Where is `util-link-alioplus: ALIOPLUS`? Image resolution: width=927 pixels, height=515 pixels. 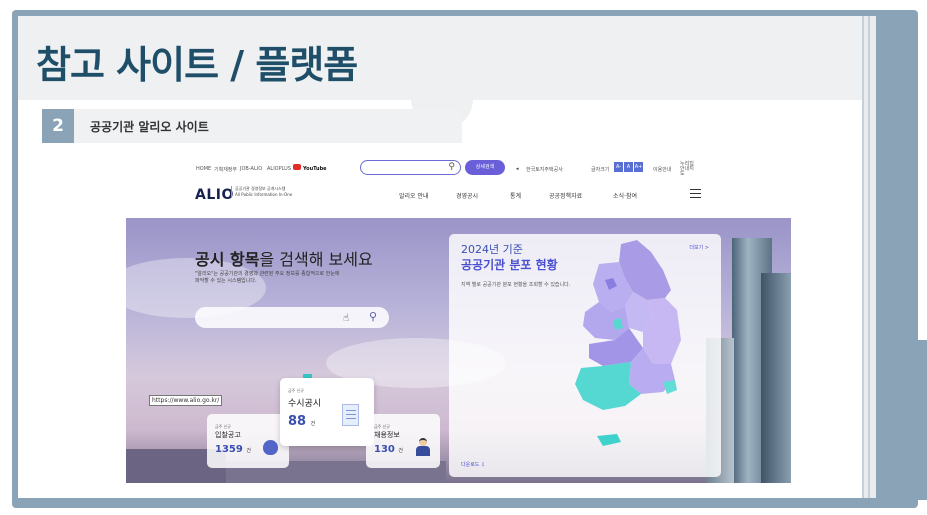 util-link-alioplus: ALIOPLUS is located at coordinates (279, 169).